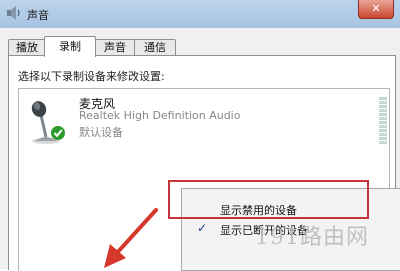 This screenshot has height=271, width=400. Describe the element at coordinates (312, 237) in the screenshot. I see `watermark: 191路由网` at that location.